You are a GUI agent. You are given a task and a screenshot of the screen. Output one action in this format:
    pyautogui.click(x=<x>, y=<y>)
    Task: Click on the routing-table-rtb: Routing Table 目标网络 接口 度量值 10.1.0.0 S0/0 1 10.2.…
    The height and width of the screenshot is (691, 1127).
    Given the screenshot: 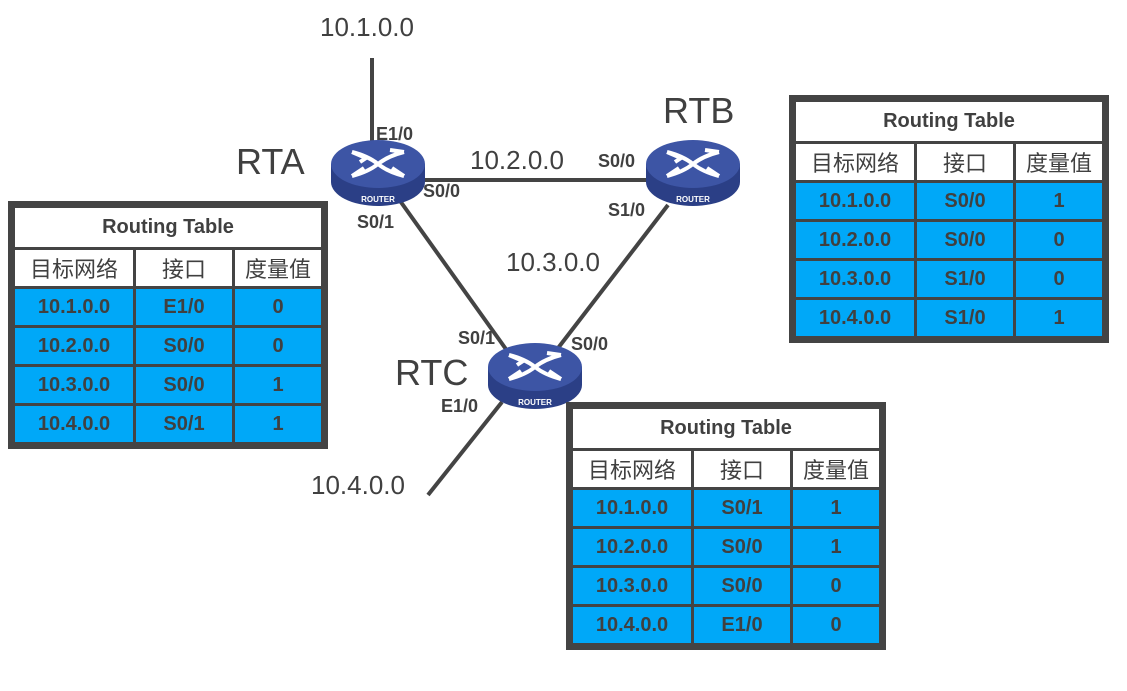 What is the action you would take?
    pyautogui.click(x=949, y=219)
    